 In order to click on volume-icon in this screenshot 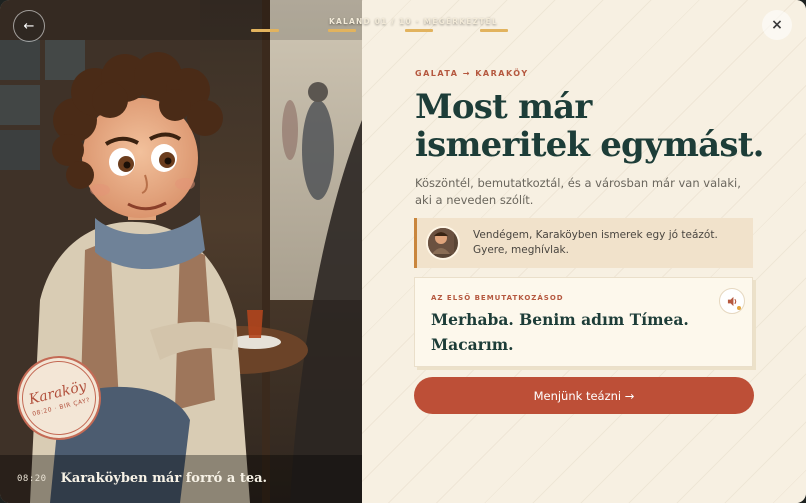, I will do `click(731, 301)`.